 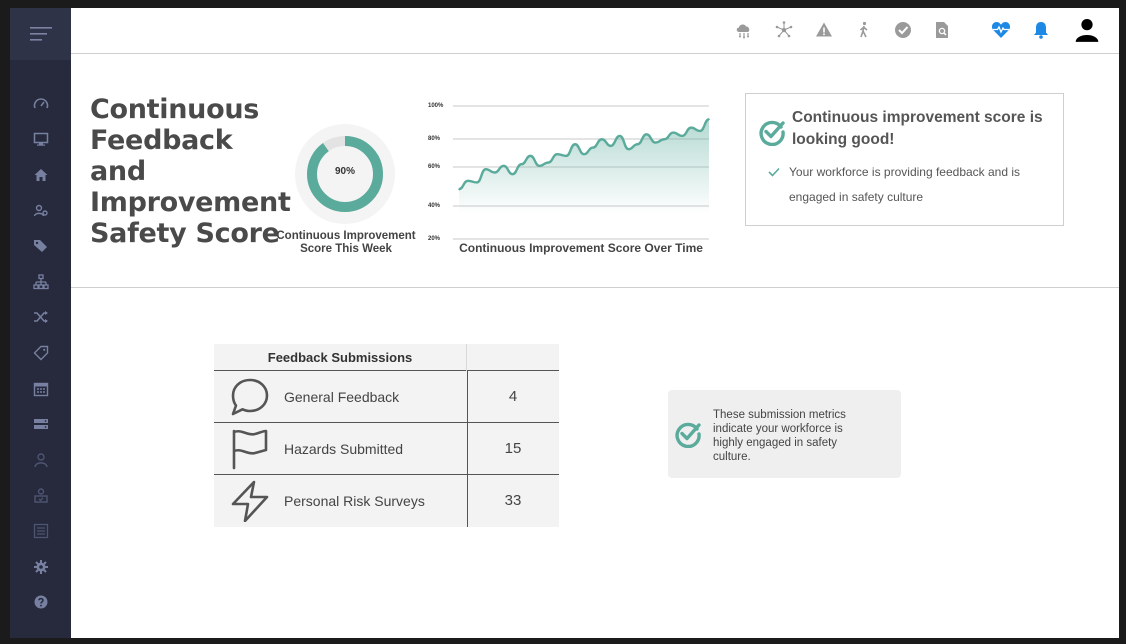 What do you see at coordinates (436, 106) in the screenshot?
I see `y-tick-label: 100%` at bounding box center [436, 106].